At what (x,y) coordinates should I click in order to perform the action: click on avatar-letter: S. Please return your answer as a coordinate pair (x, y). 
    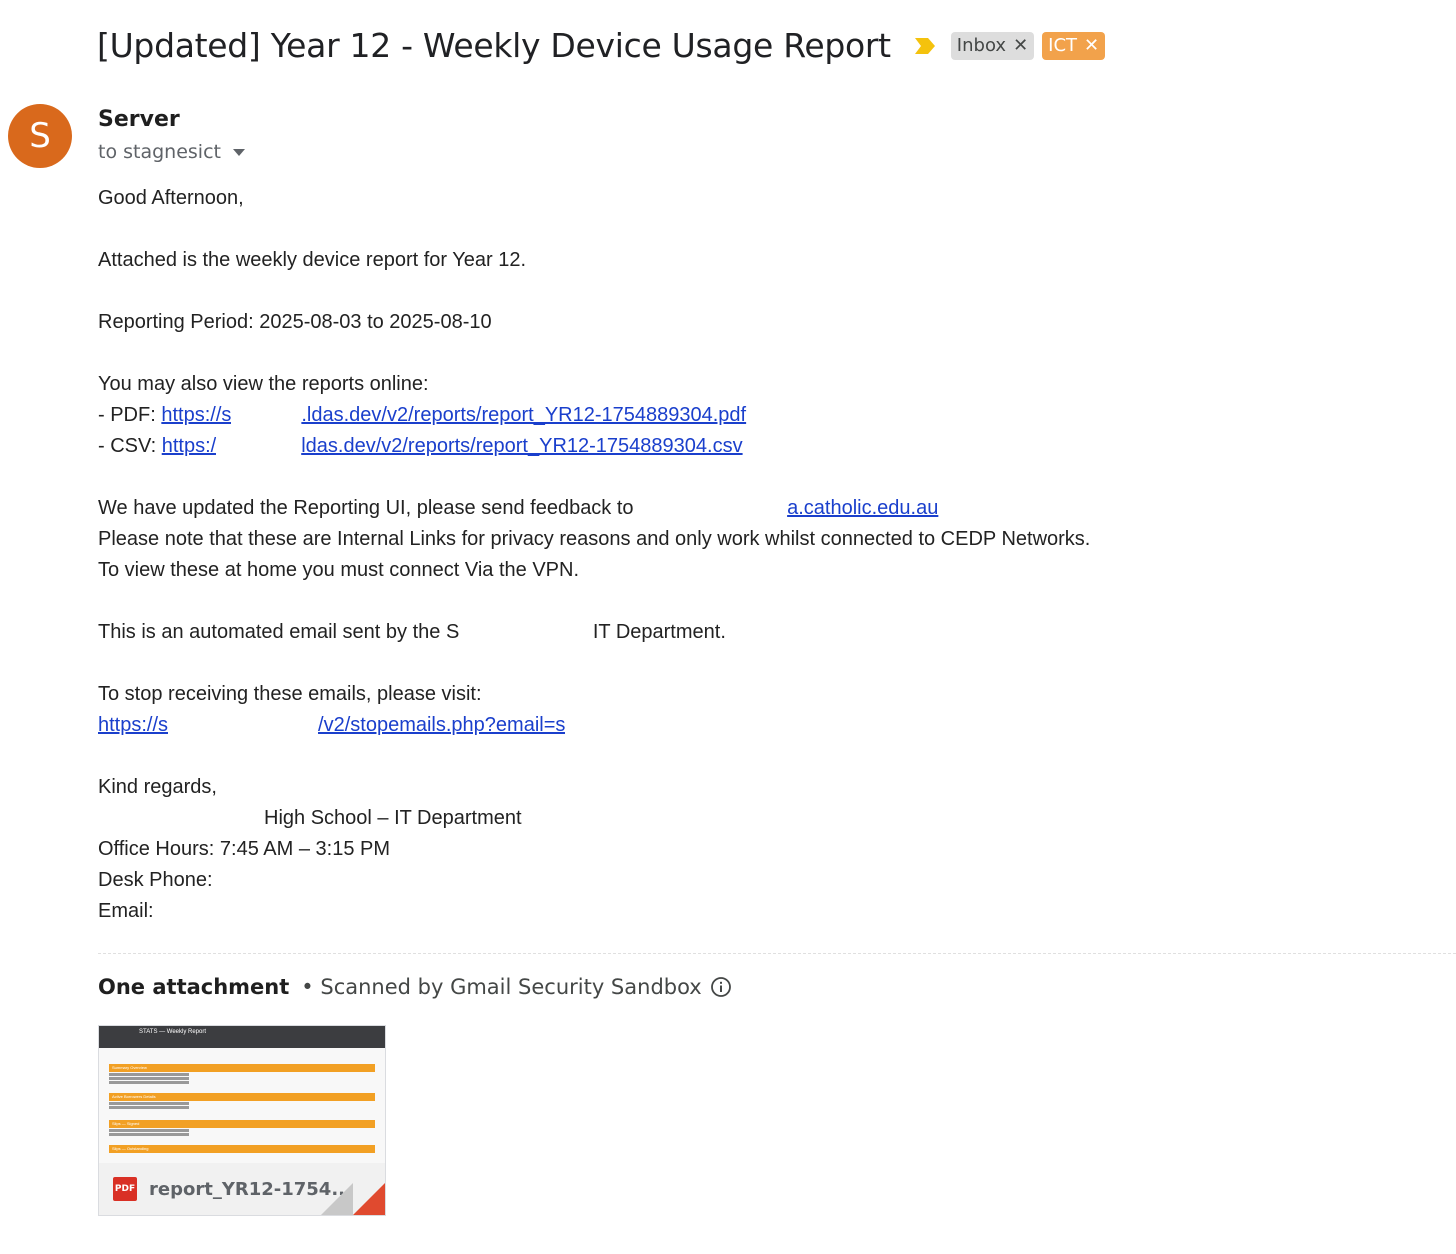
    Looking at the image, I should click on (40, 136).